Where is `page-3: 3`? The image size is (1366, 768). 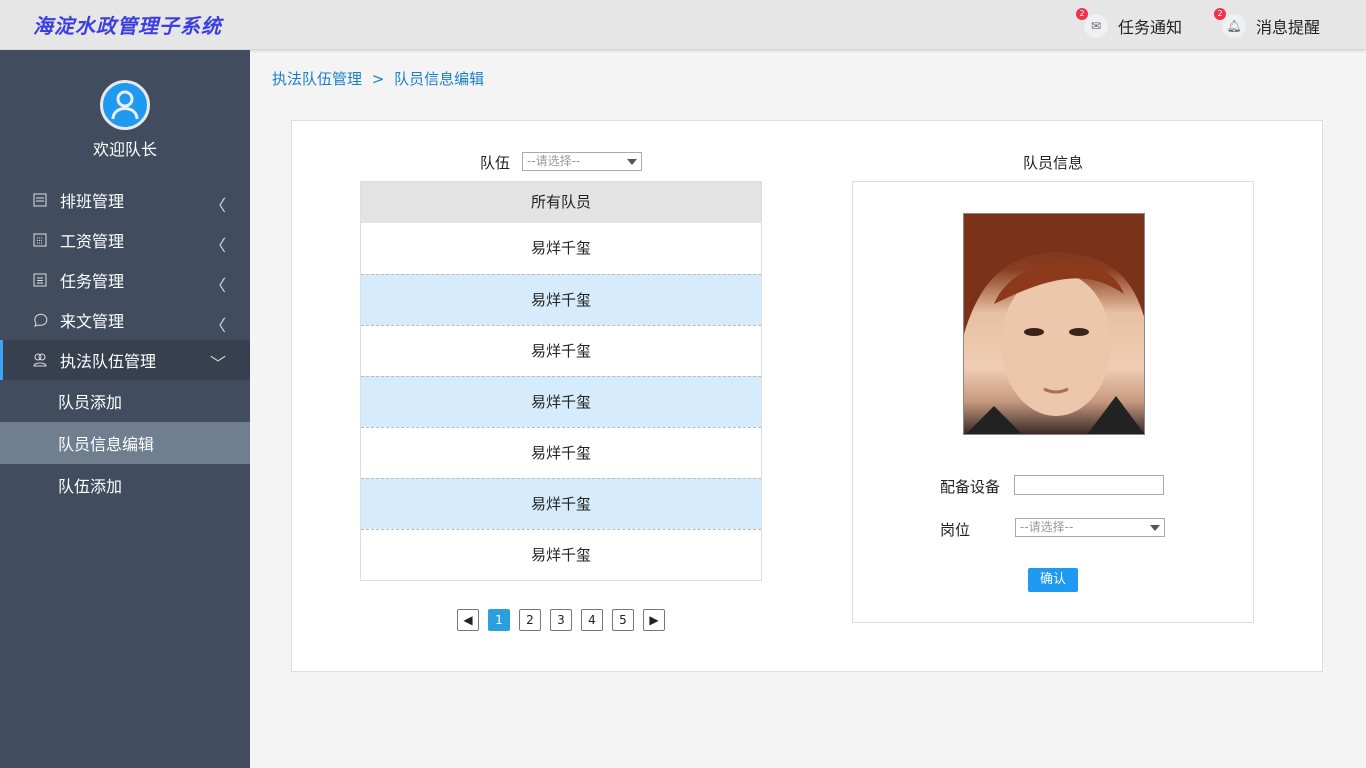
page-3: 3 is located at coordinates (561, 620).